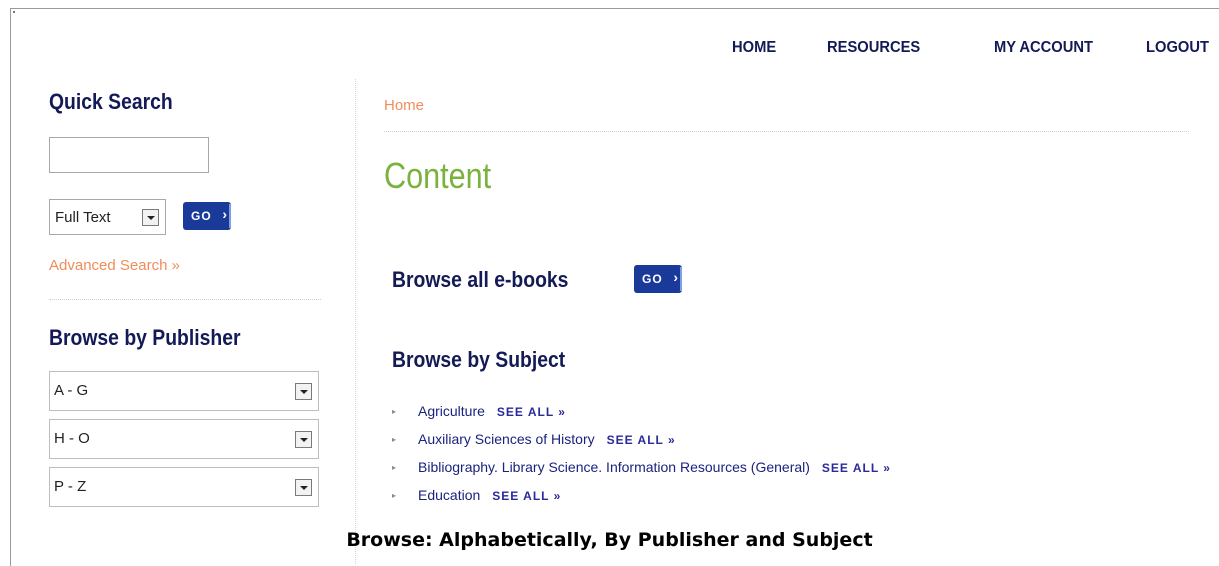 This screenshot has height=566, width=1219. I want to click on advanced-search-link: Advanced Search », so click(114, 265).